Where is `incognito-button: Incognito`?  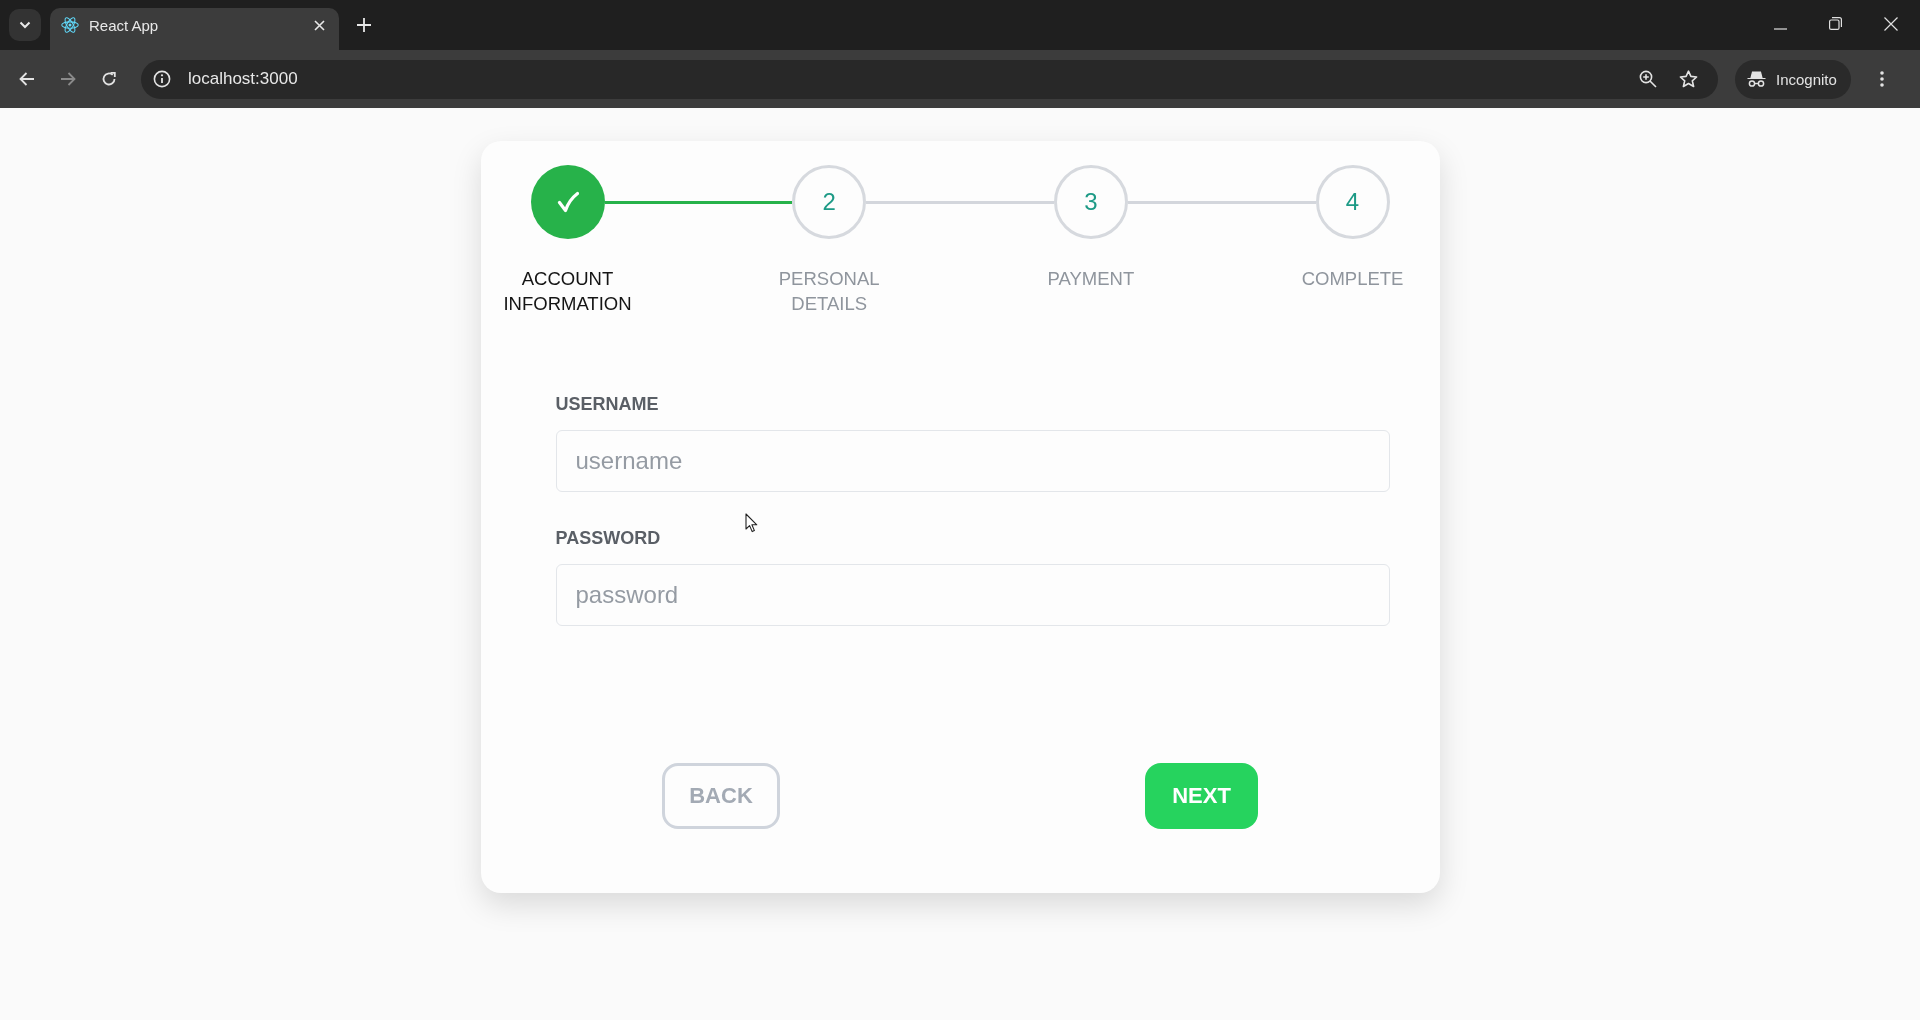 incognito-button: Incognito is located at coordinates (1793, 79).